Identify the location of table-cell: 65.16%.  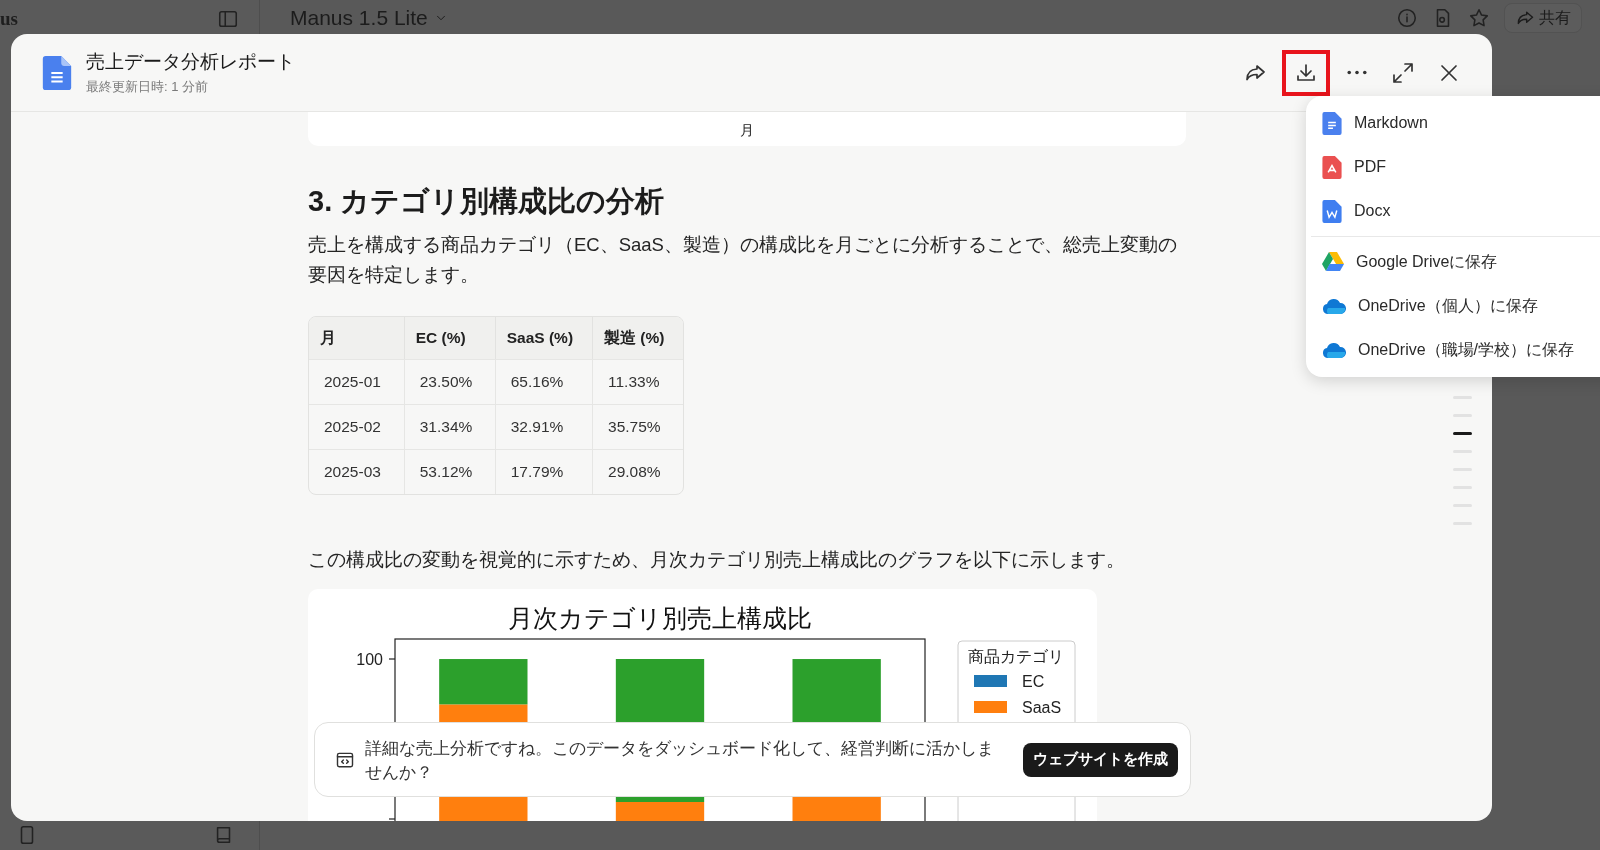
(544, 381).